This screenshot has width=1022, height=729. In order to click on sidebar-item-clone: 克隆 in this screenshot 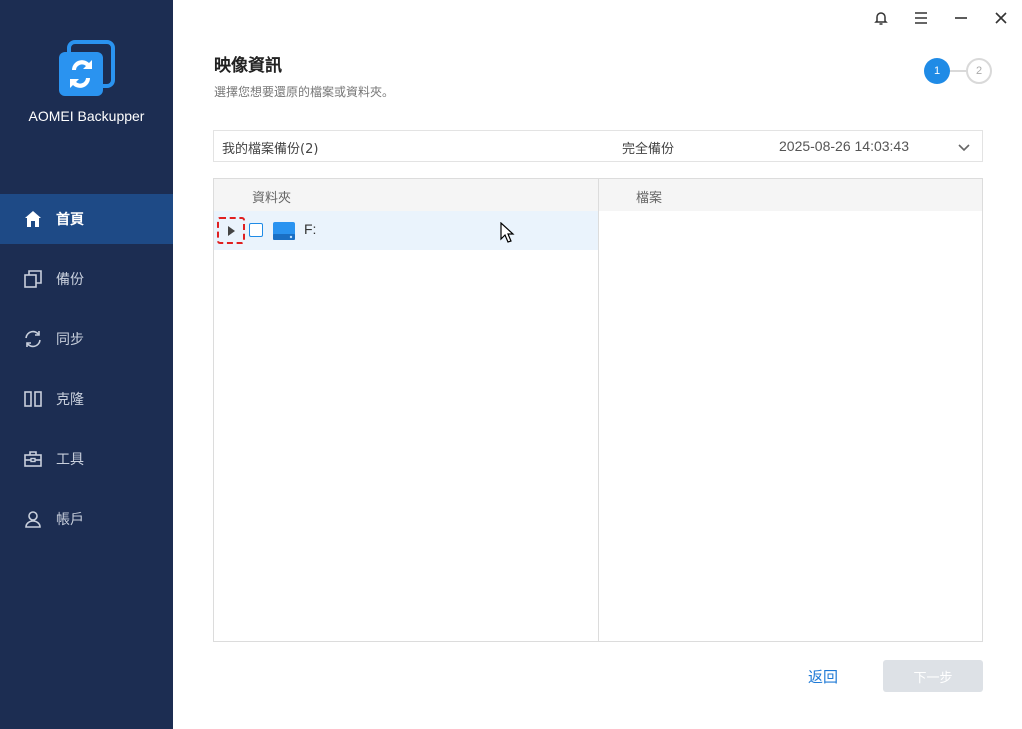, I will do `click(86, 399)`.